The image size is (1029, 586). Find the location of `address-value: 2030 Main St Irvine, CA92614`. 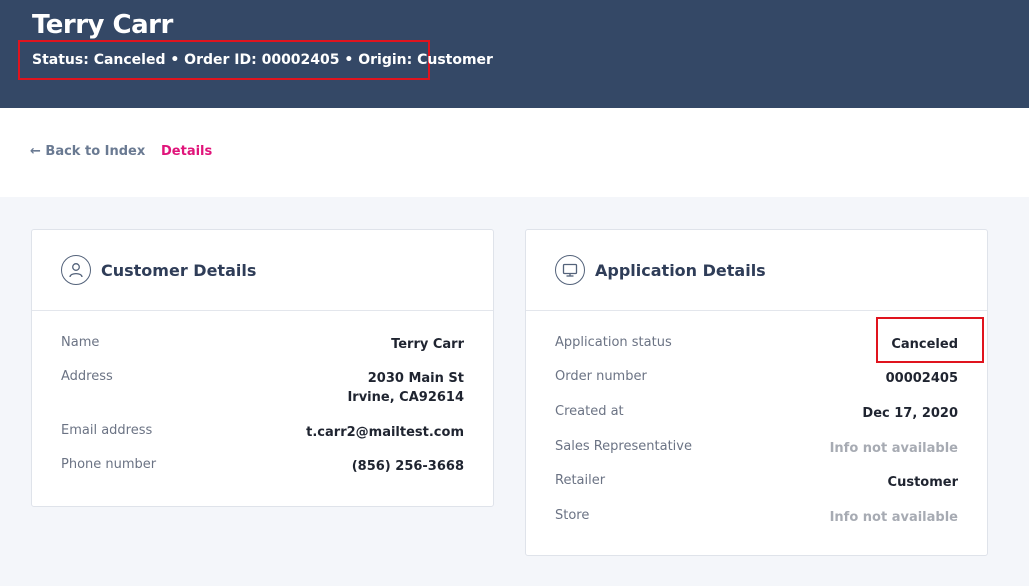

address-value: 2030 Main St Irvine, CA92614 is located at coordinates (405, 388).